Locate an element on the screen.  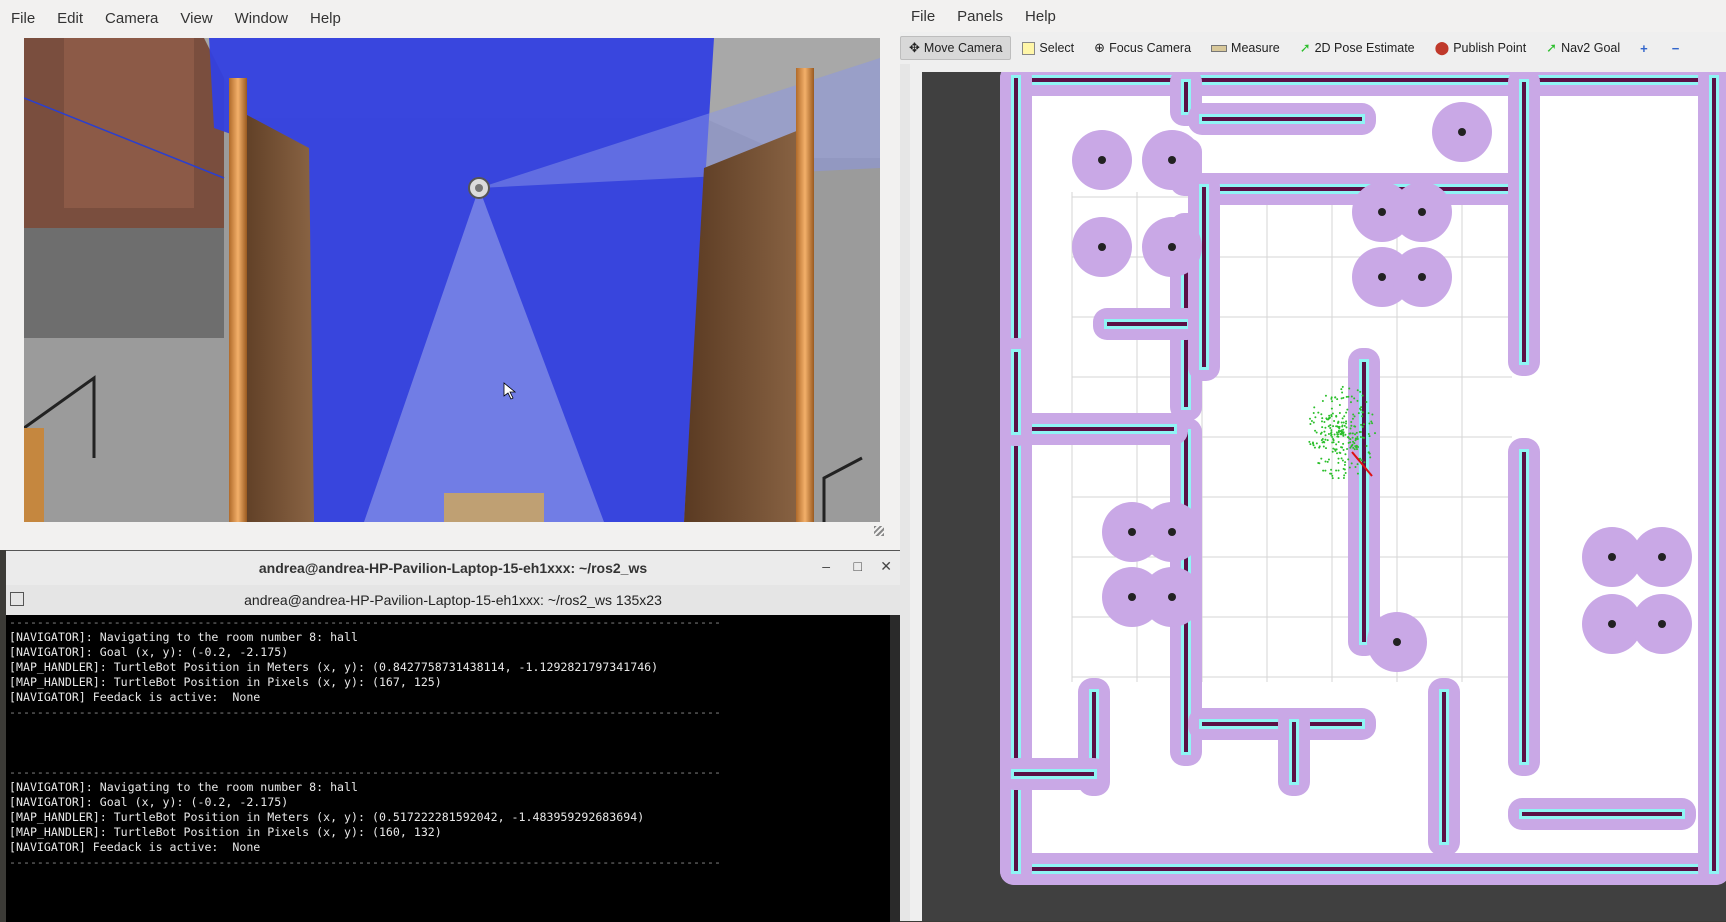
tool-publish-point: ⬤ Publish Point is located at coordinates (1481, 48).